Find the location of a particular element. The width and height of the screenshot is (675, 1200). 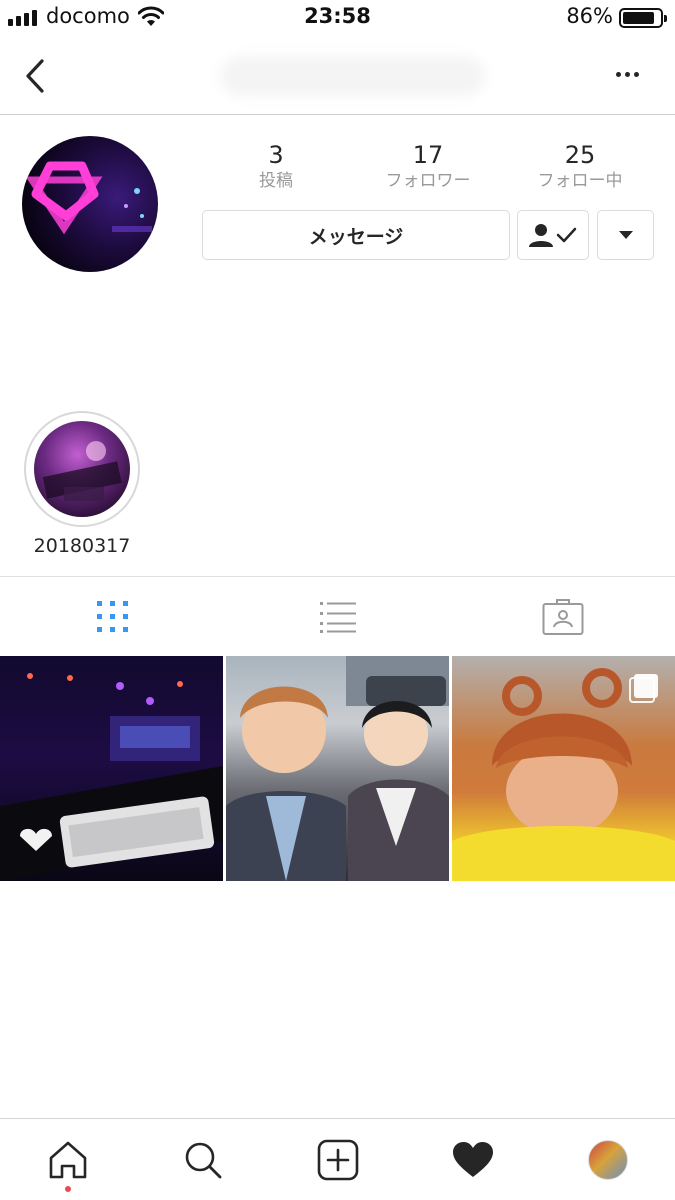

message-button: メッセージ is located at coordinates (356, 235).